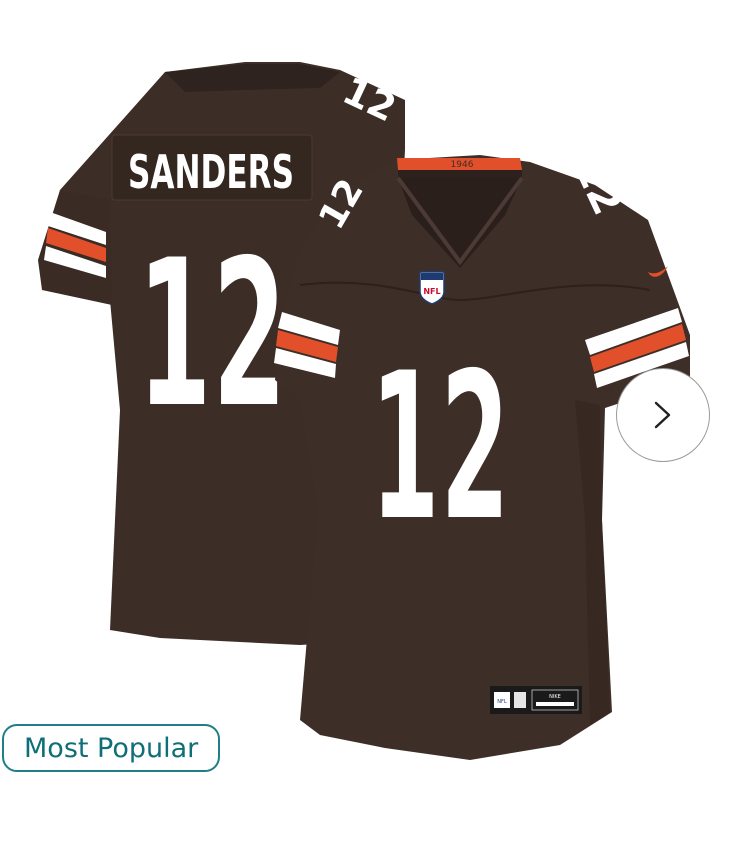  I want to click on most-popular-label: Most Popular, so click(111, 748).